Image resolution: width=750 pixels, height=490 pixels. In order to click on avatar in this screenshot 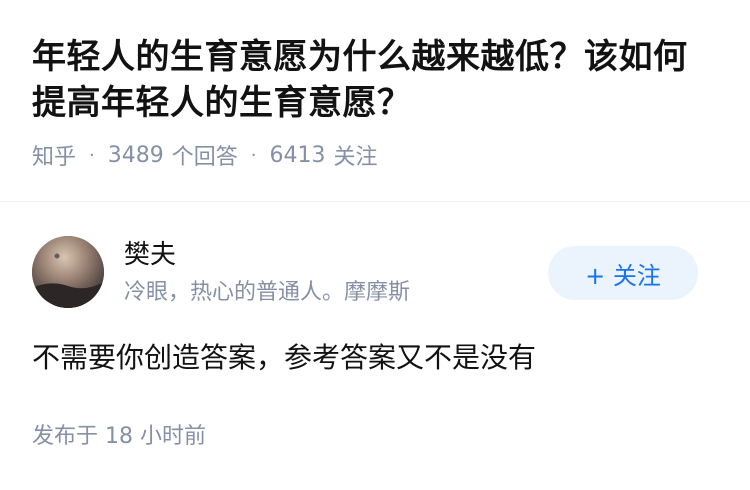, I will do `click(68, 272)`.